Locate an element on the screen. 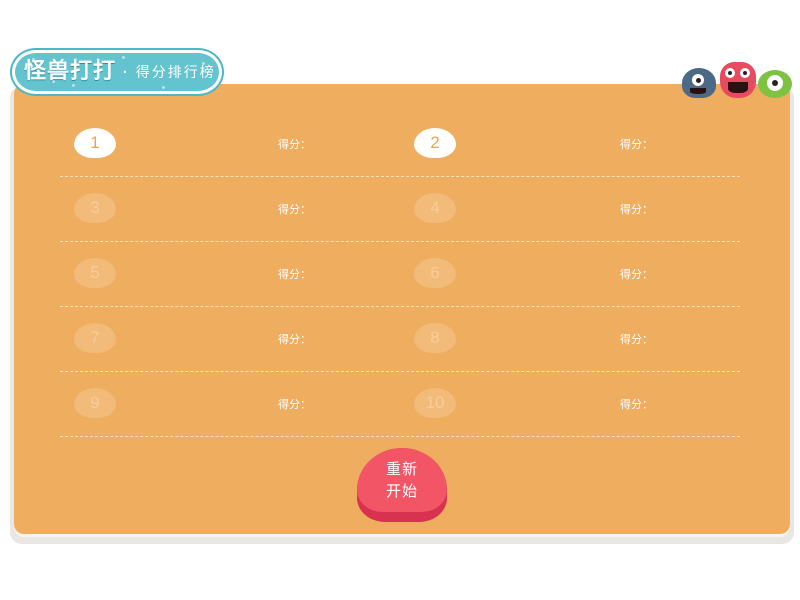  leaderboard-entry: 3 得分： is located at coordinates (230, 209).